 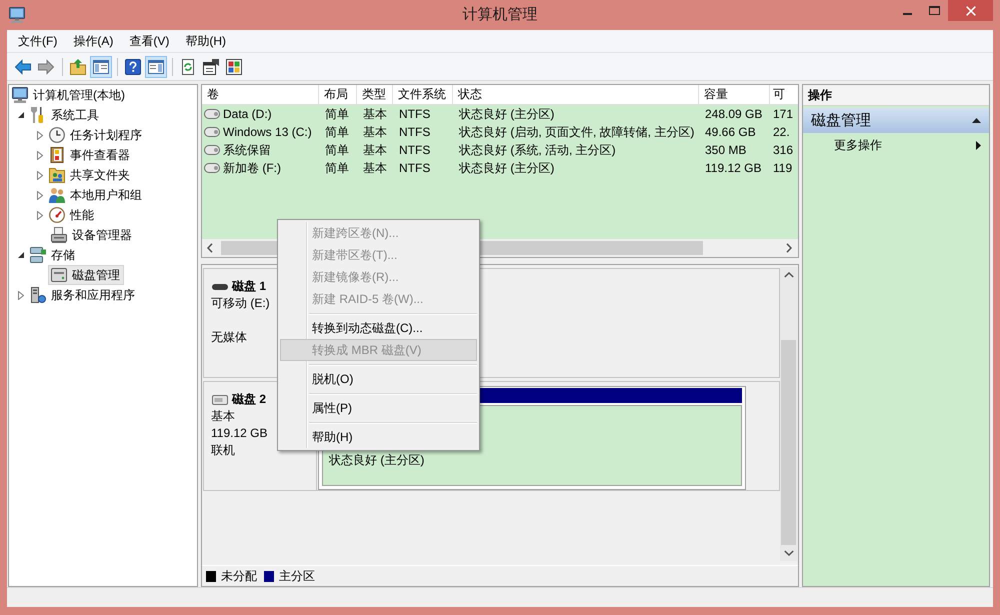 I want to click on disk-size: 119.12 GB, so click(x=239, y=433).